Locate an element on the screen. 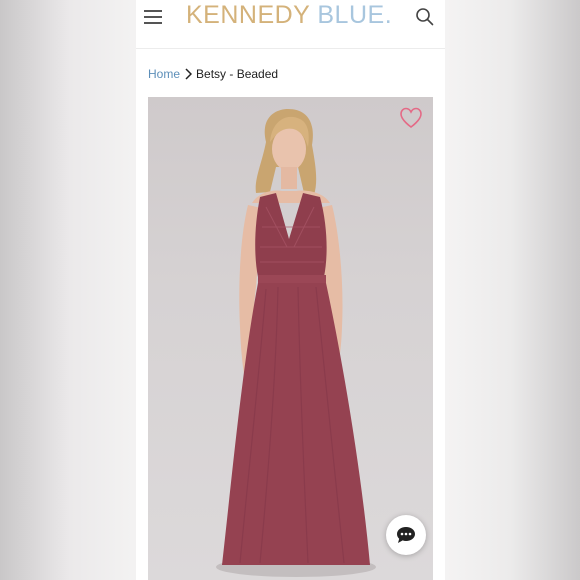 The height and width of the screenshot is (580, 580). heart-outline-icon is located at coordinates (411, 118).